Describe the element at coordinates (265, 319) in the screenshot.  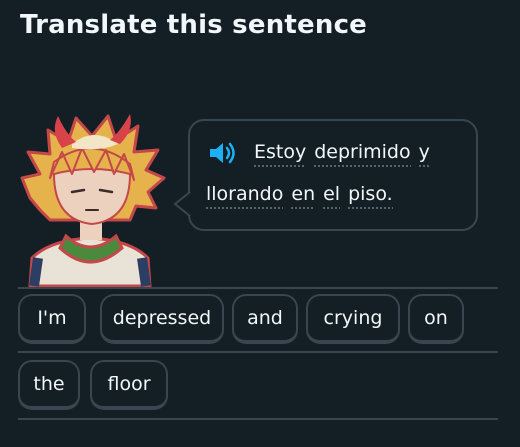
I see `word-chip: and` at that location.